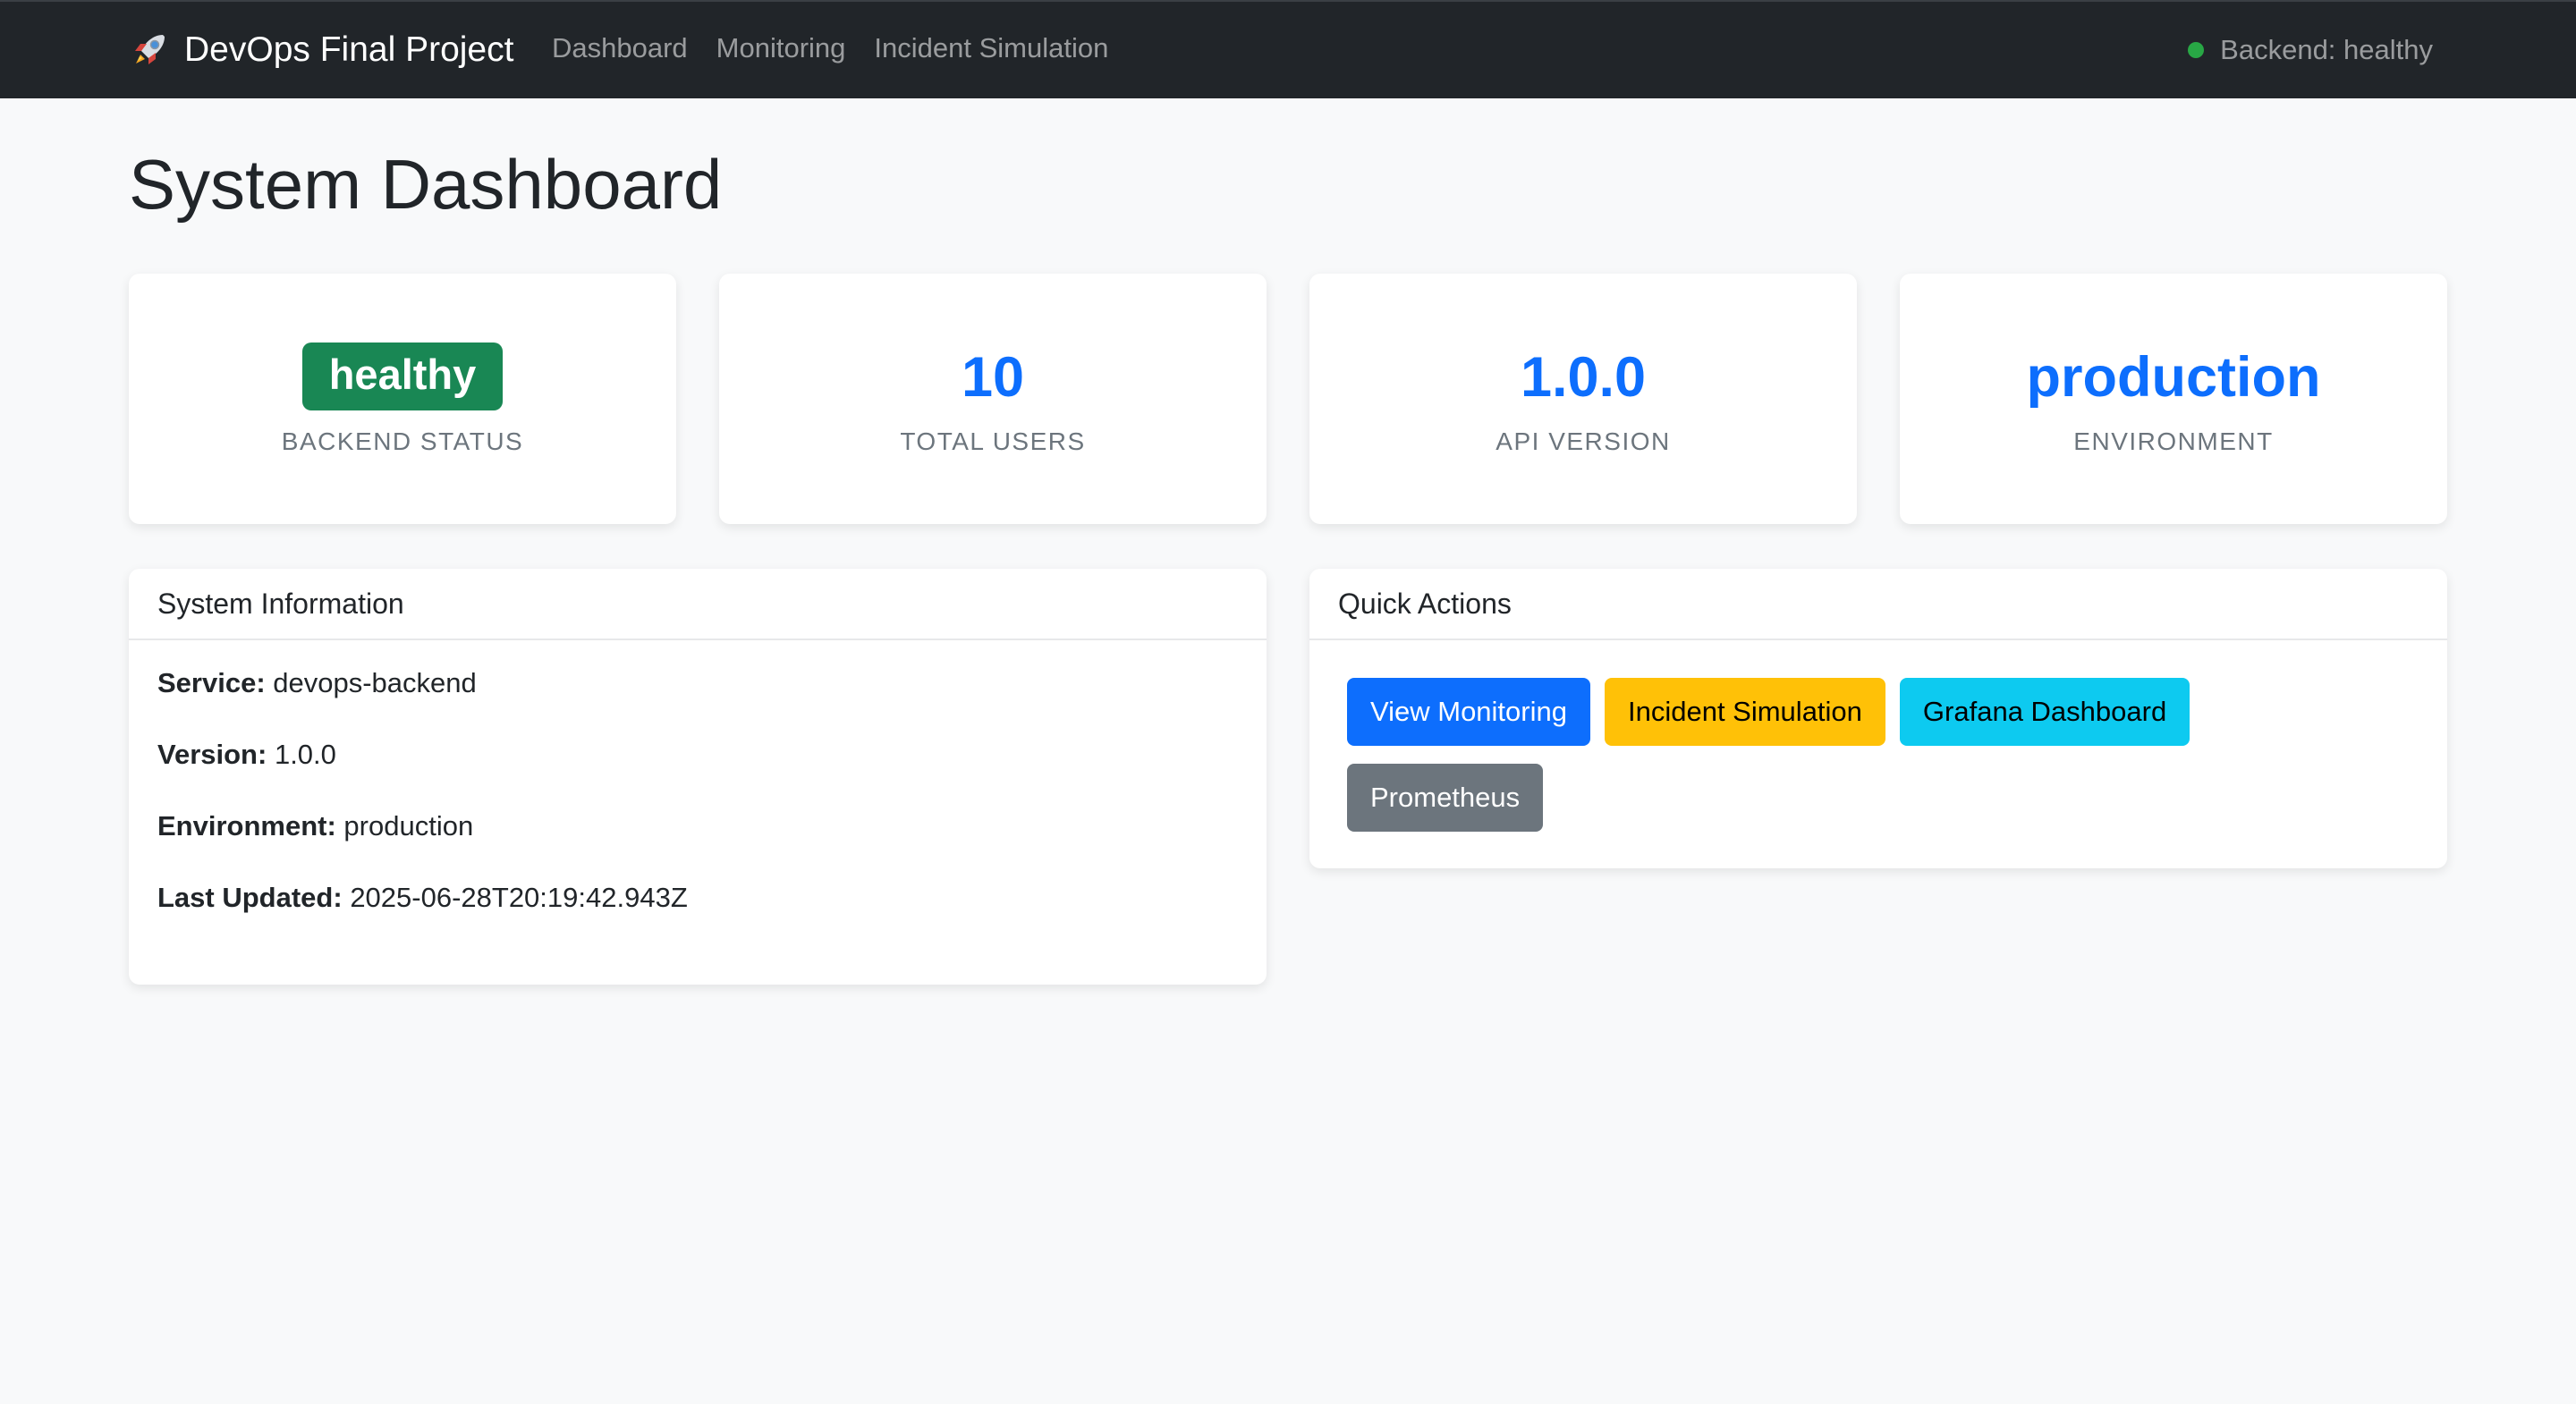 This screenshot has width=2576, height=1404. What do you see at coordinates (246, 826) in the screenshot?
I see `info-key: Environment:` at bounding box center [246, 826].